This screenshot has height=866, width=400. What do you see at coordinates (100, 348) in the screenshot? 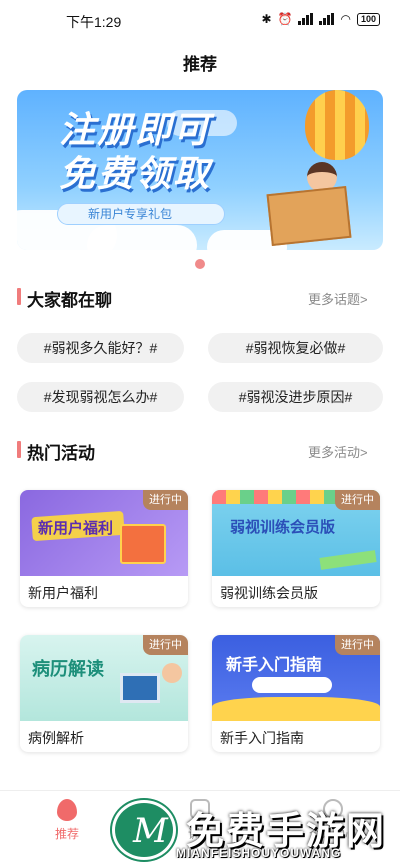
I see `topic-chip: #弱视多久能好？#` at bounding box center [100, 348].